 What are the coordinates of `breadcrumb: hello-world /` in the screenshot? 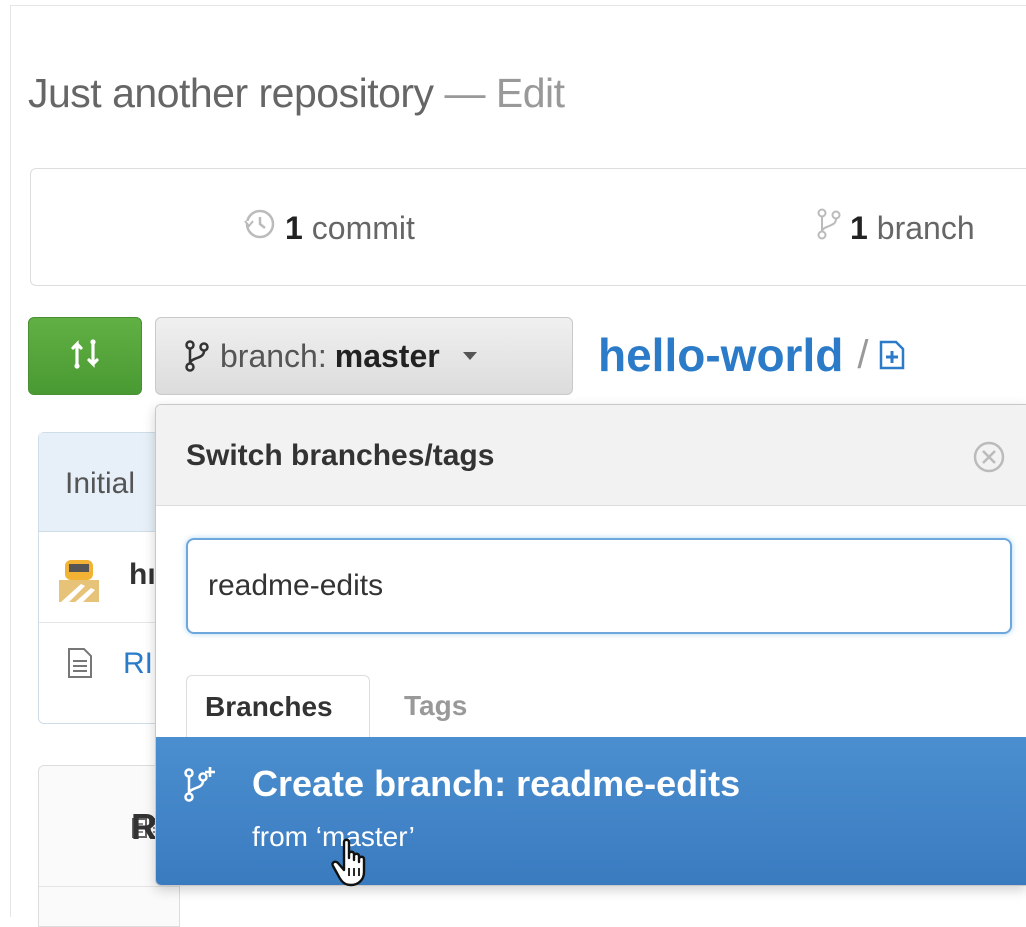 It's located at (752, 355).